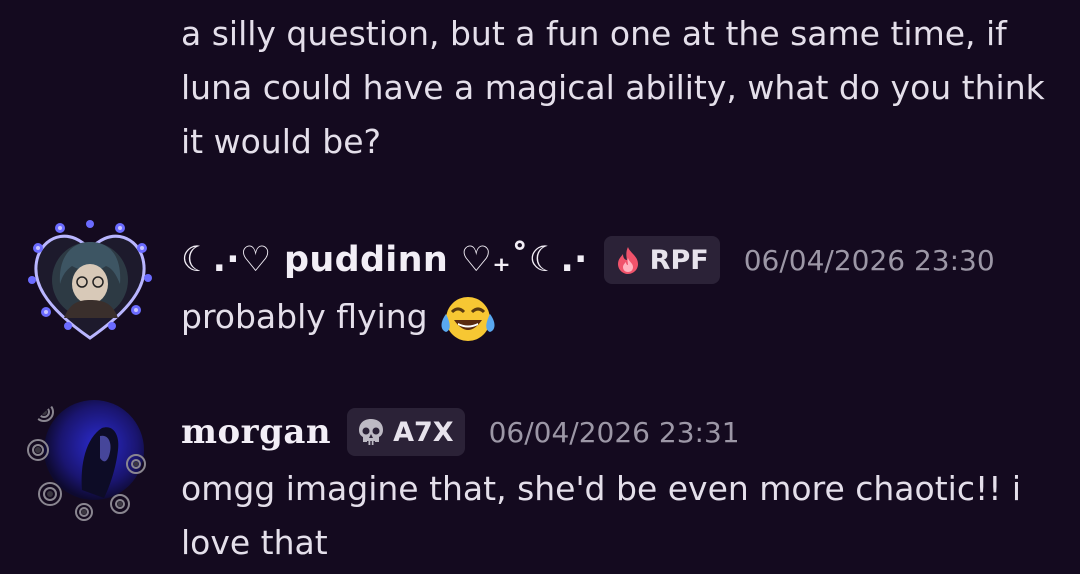 Image resolution: width=1080 pixels, height=574 pixels. Describe the element at coordinates (679, 260) in the screenshot. I see `tag-label: RPF` at that location.